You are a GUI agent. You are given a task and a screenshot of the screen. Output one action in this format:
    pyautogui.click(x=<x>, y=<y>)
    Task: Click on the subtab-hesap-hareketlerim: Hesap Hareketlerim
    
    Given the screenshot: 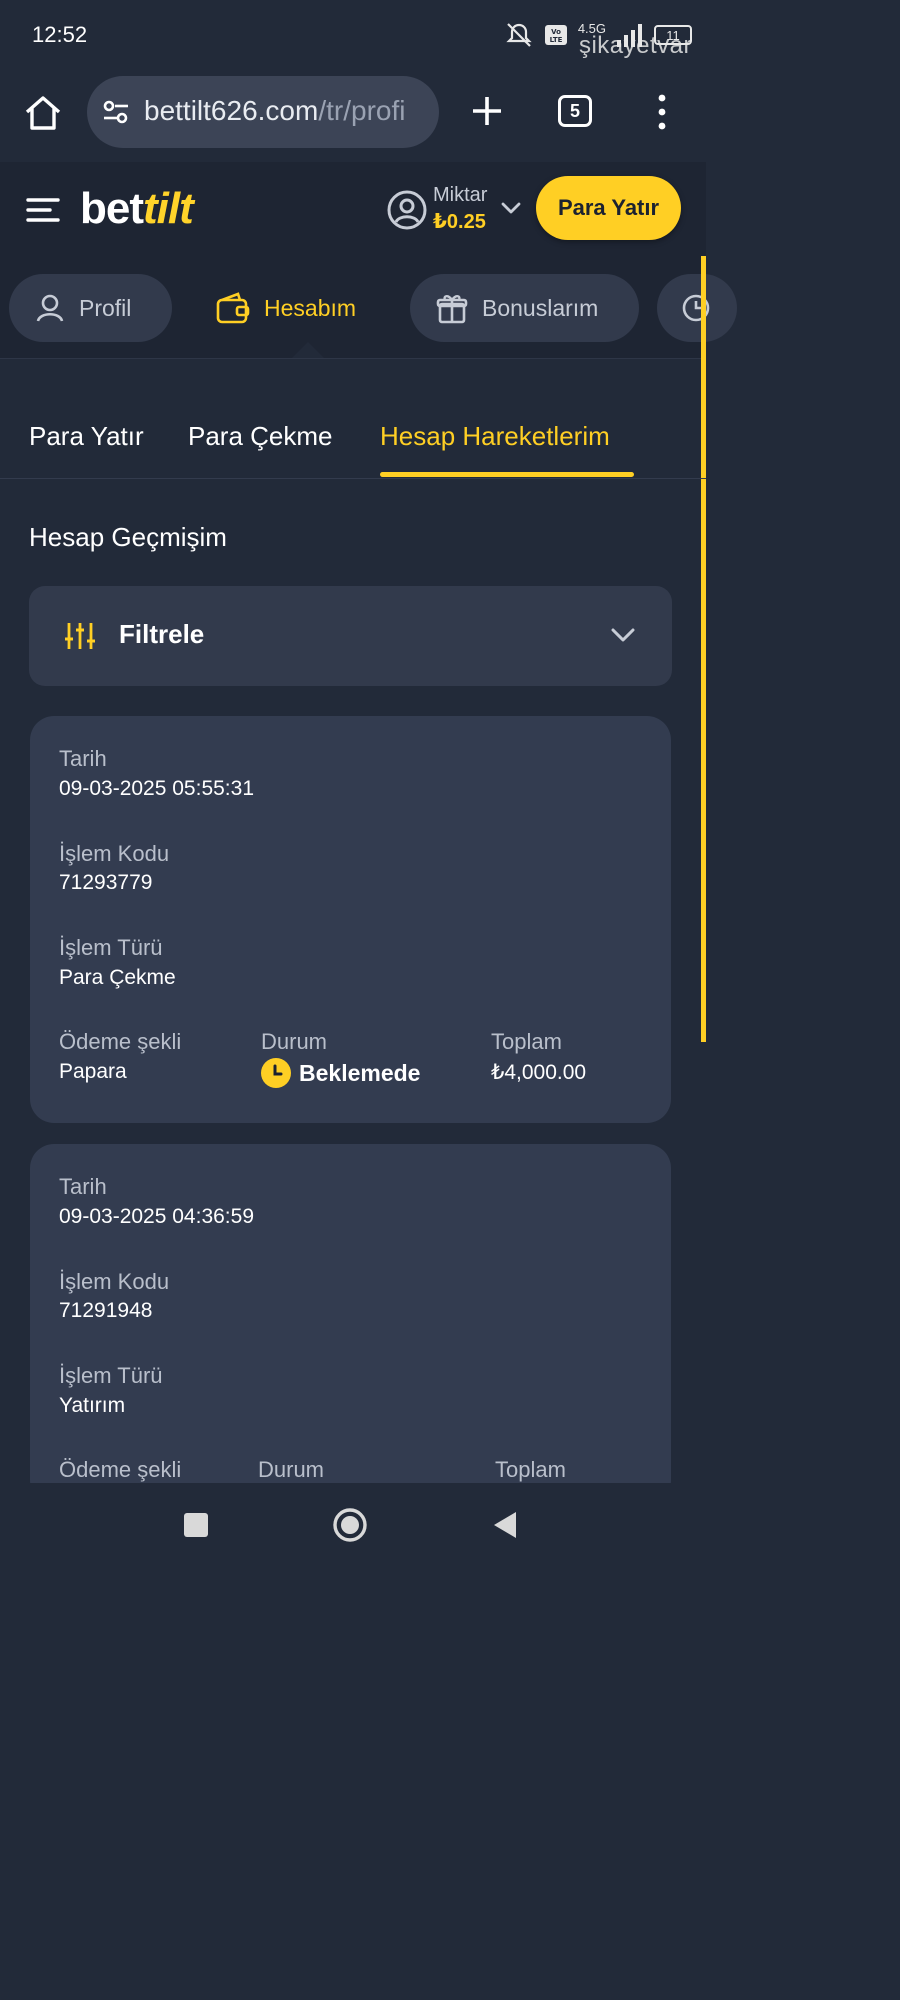 What is the action you would take?
    pyautogui.click(x=495, y=436)
    